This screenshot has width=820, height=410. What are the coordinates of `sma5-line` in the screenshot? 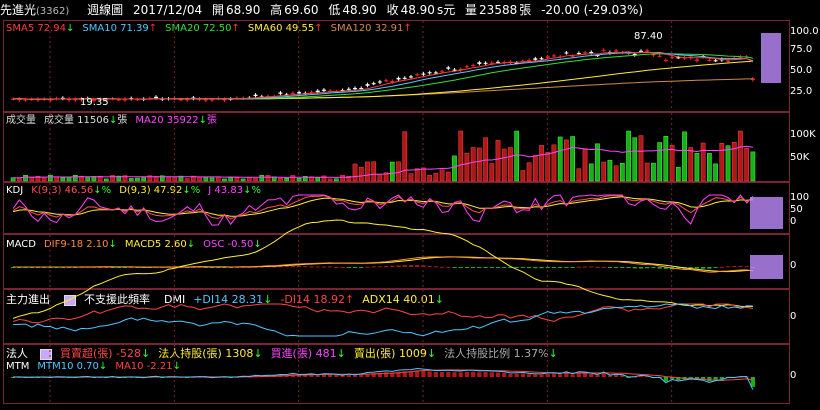 It's located at (383, 75).